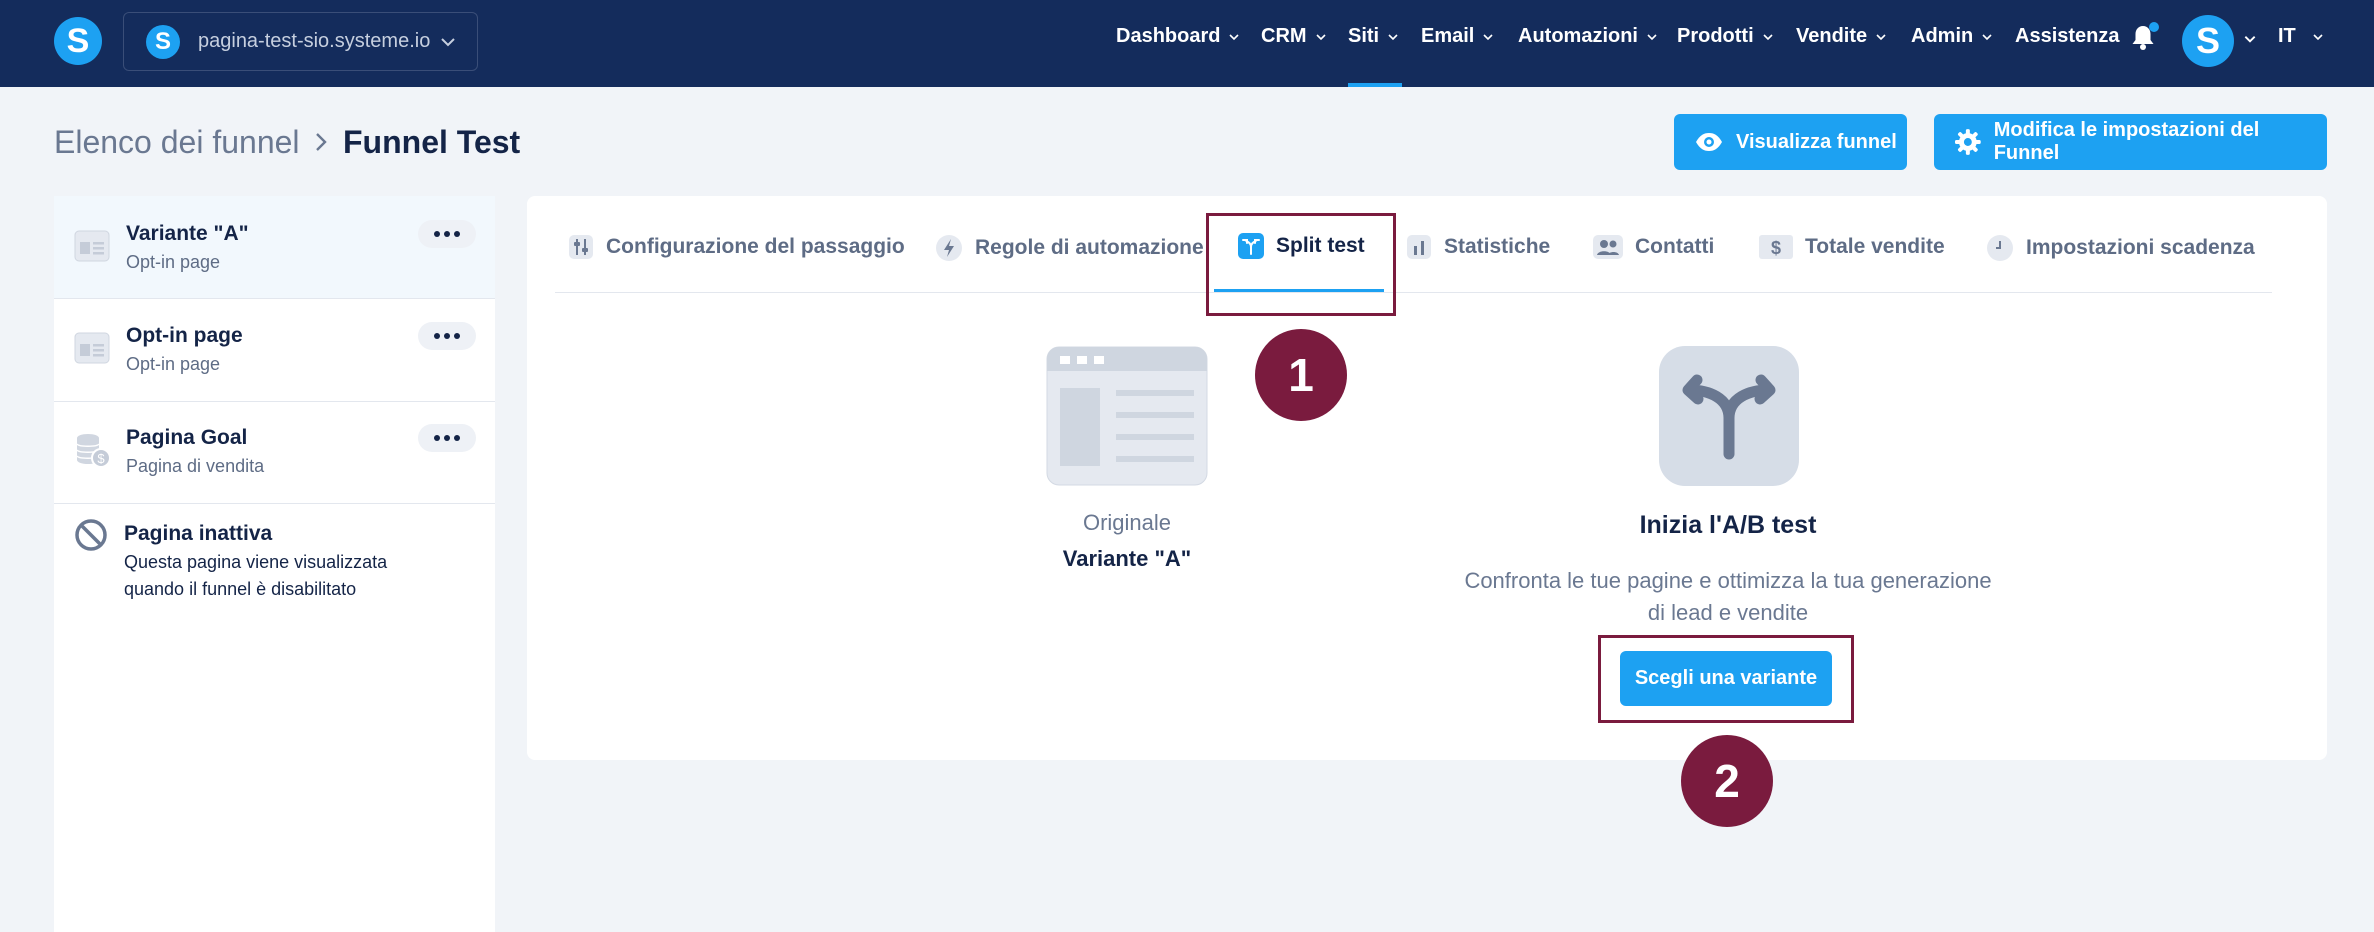 Image resolution: width=2374 pixels, height=932 pixels. Describe the element at coordinates (1727, 781) in the screenshot. I see `annotation-badge-2: 2` at that location.